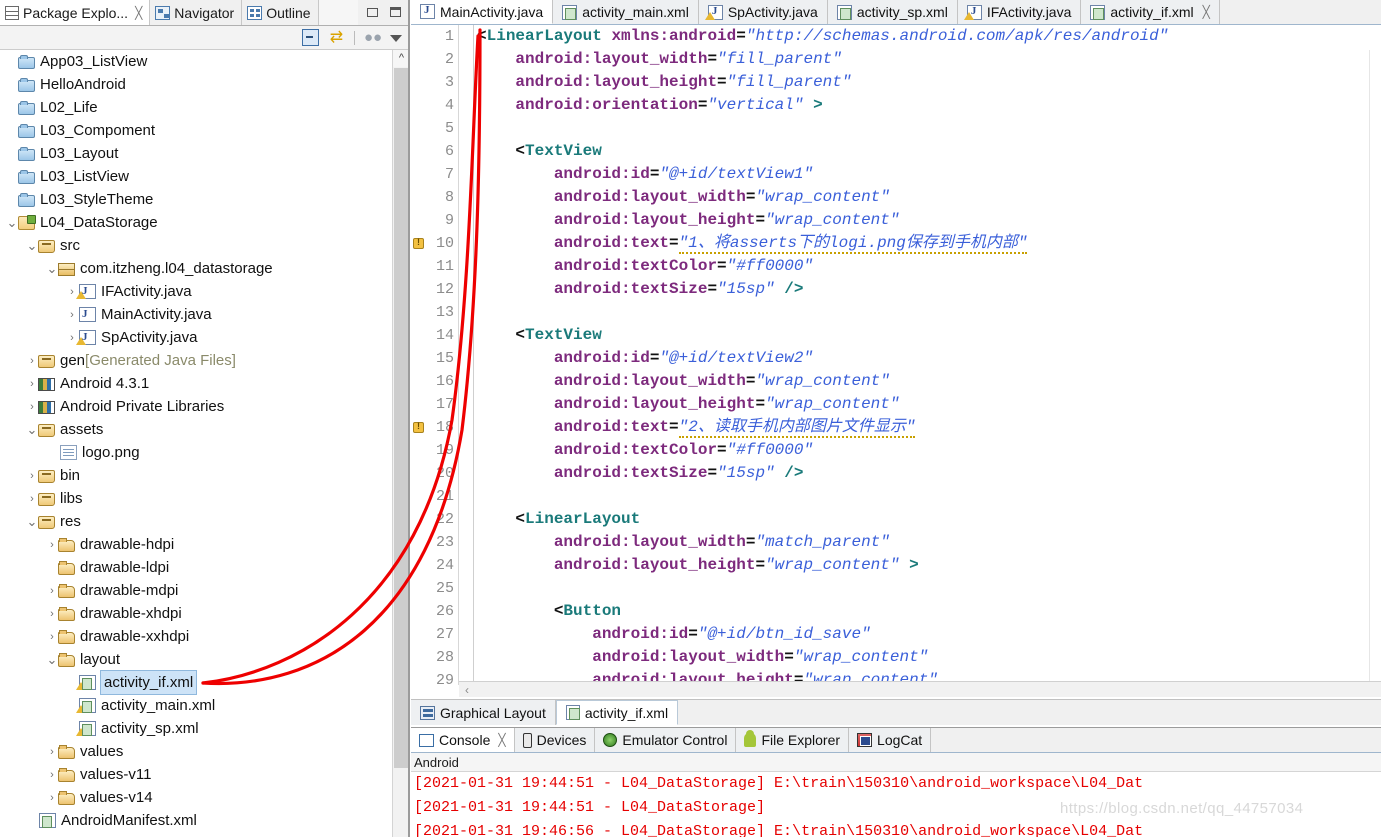 The image size is (1381, 837). Describe the element at coordinates (196, 383) in the screenshot. I see `tree-item-android-4-3-1: › Android 4.3.1` at that location.